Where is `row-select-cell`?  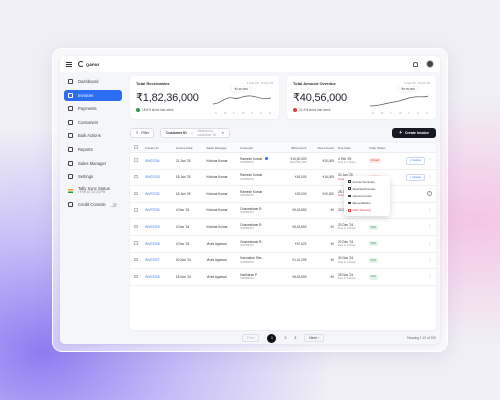
row-select-cell is located at coordinates (137, 177).